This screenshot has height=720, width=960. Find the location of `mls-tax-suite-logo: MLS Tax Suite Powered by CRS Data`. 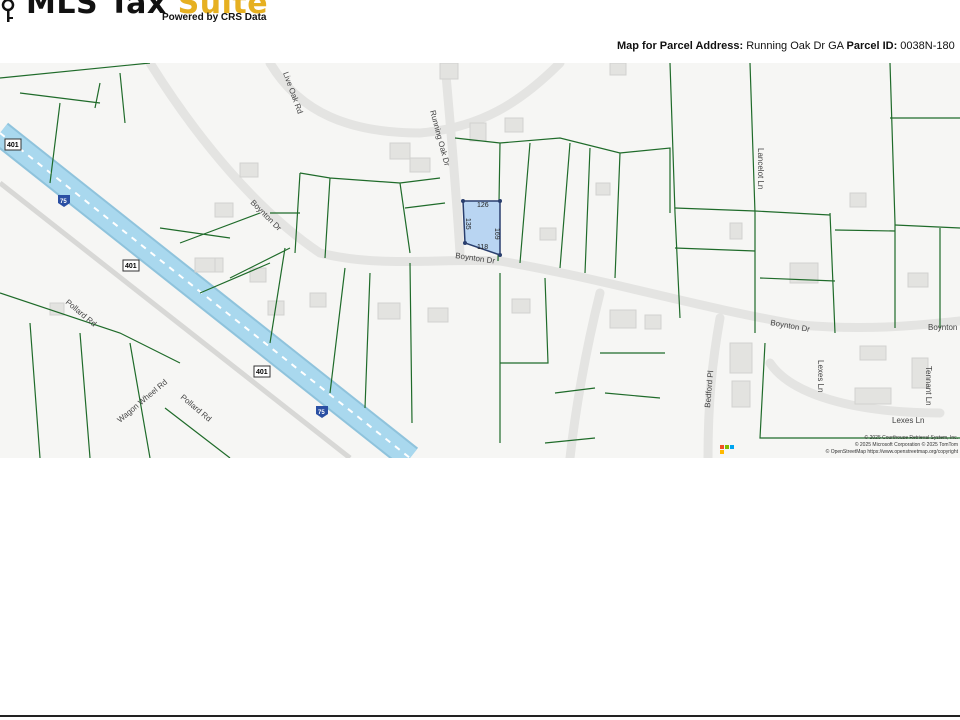

mls-tax-suite-logo: MLS Tax Suite Powered by CRS Data is located at coordinates (150, 14).